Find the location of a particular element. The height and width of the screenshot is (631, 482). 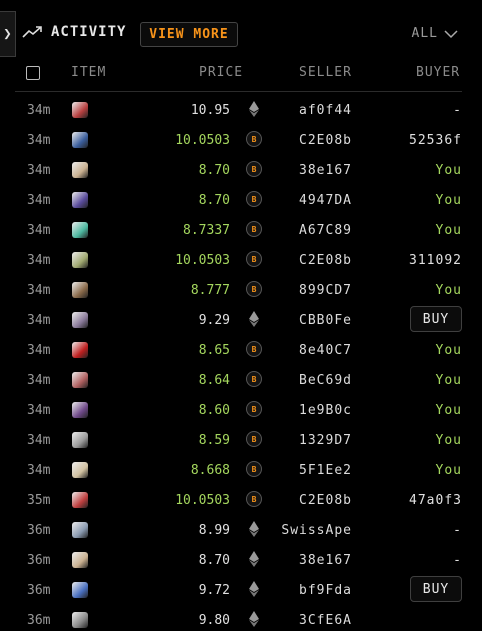

table-row: 34m 8.668 B 5F1Ee2 You is located at coordinates (248, 470).